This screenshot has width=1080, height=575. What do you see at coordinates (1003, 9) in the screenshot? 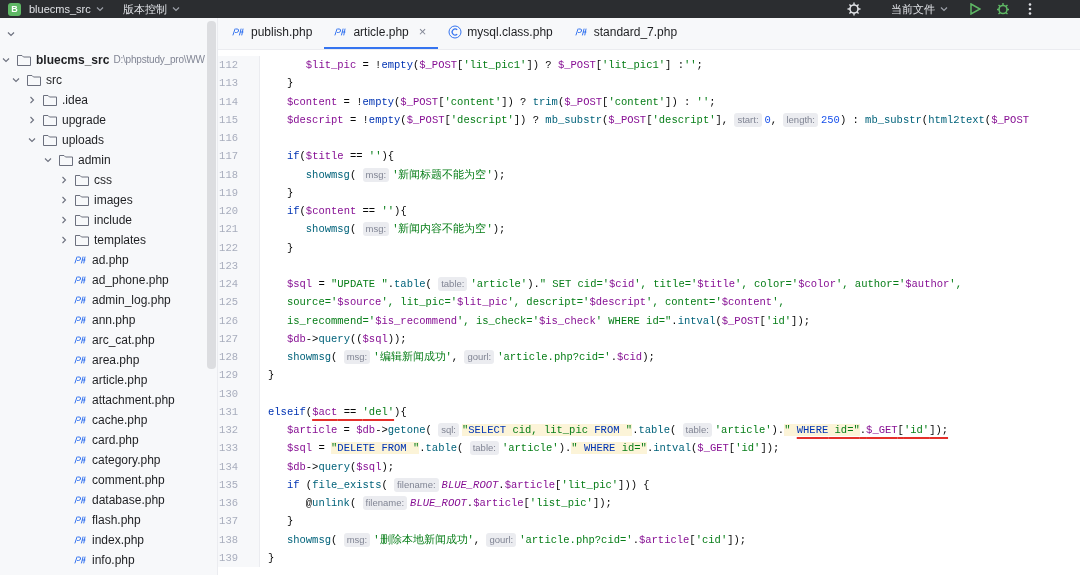
I see `debug-icon` at bounding box center [1003, 9].